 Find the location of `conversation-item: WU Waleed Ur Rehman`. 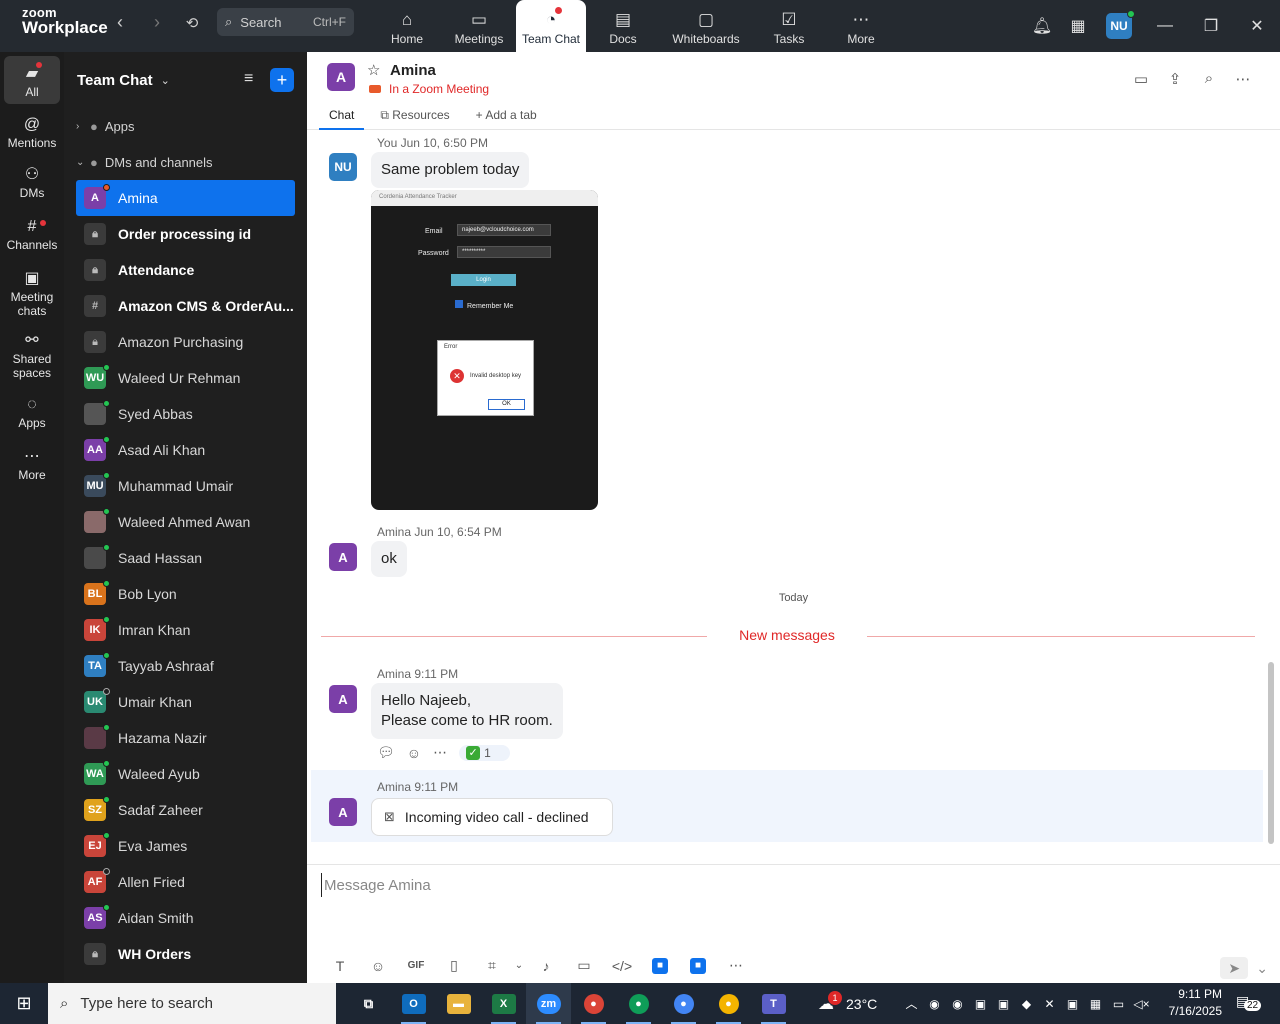

conversation-item: WU Waleed Ur Rehman is located at coordinates (185, 378).